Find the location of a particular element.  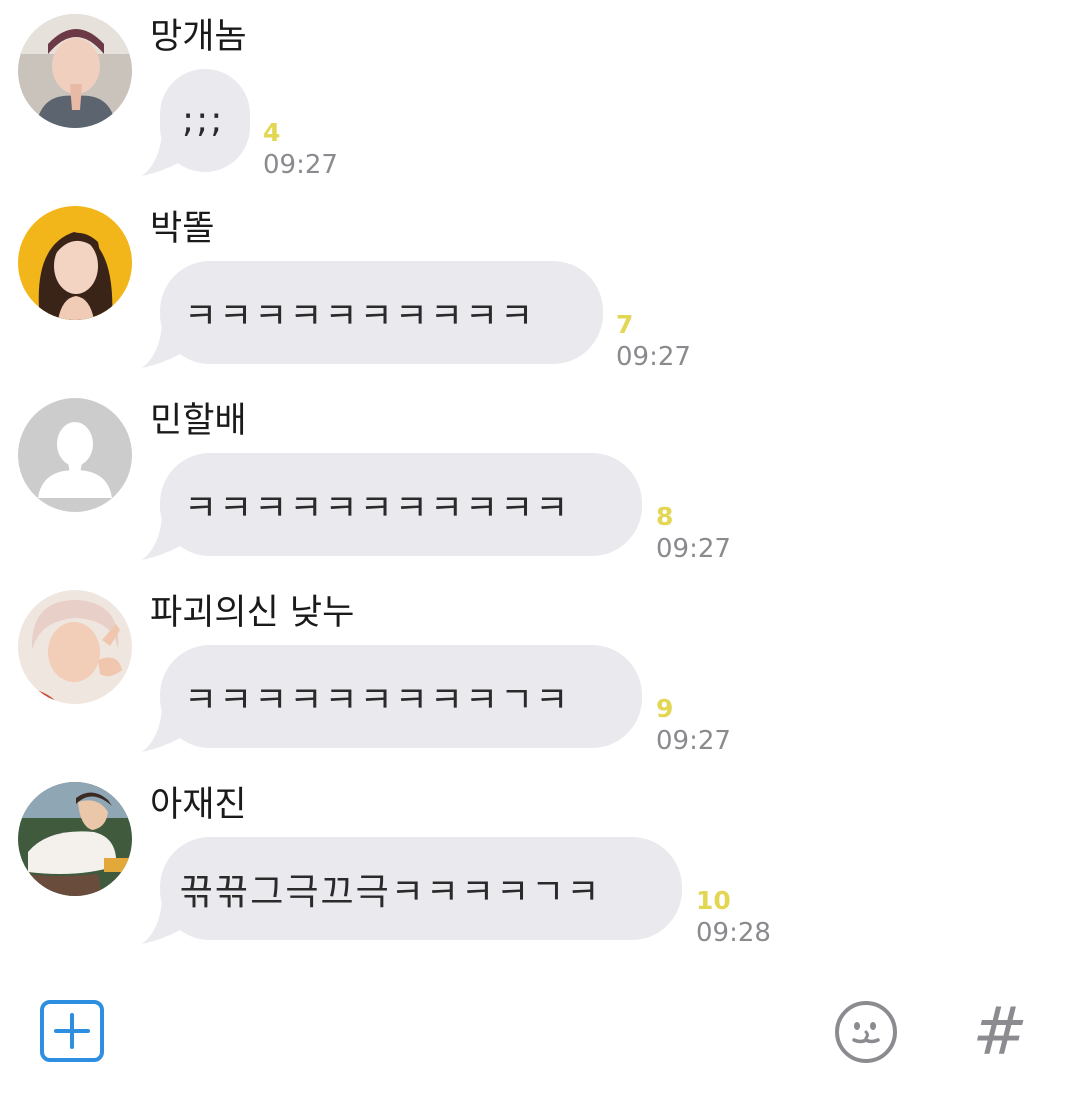

message-meta: 10 09:28 is located at coordinates (733, 918).